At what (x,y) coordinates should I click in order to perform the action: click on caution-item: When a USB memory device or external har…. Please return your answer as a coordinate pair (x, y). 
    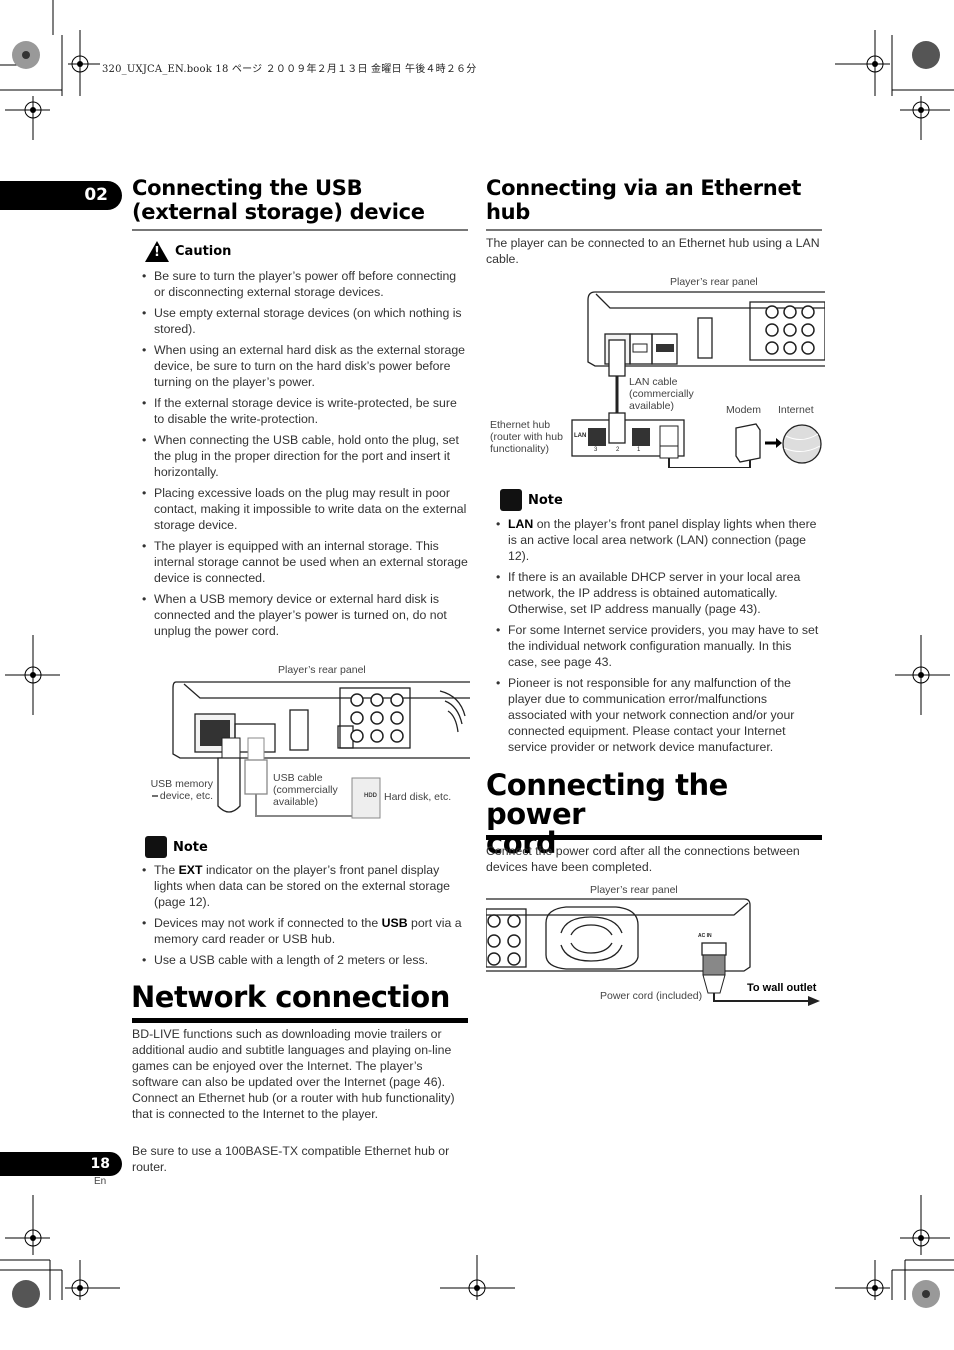
    Looking at the image, I should click on (301, 615).